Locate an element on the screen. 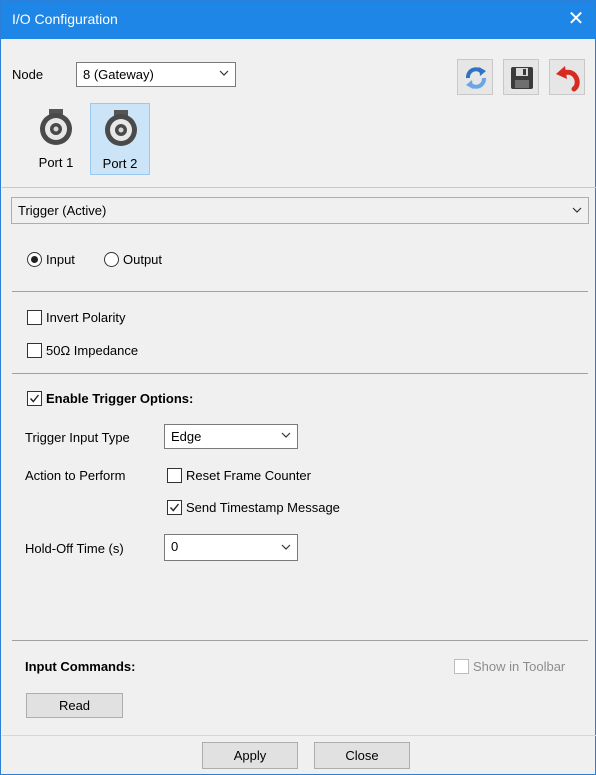  close-button: Close is located at coordinates (362, 755).